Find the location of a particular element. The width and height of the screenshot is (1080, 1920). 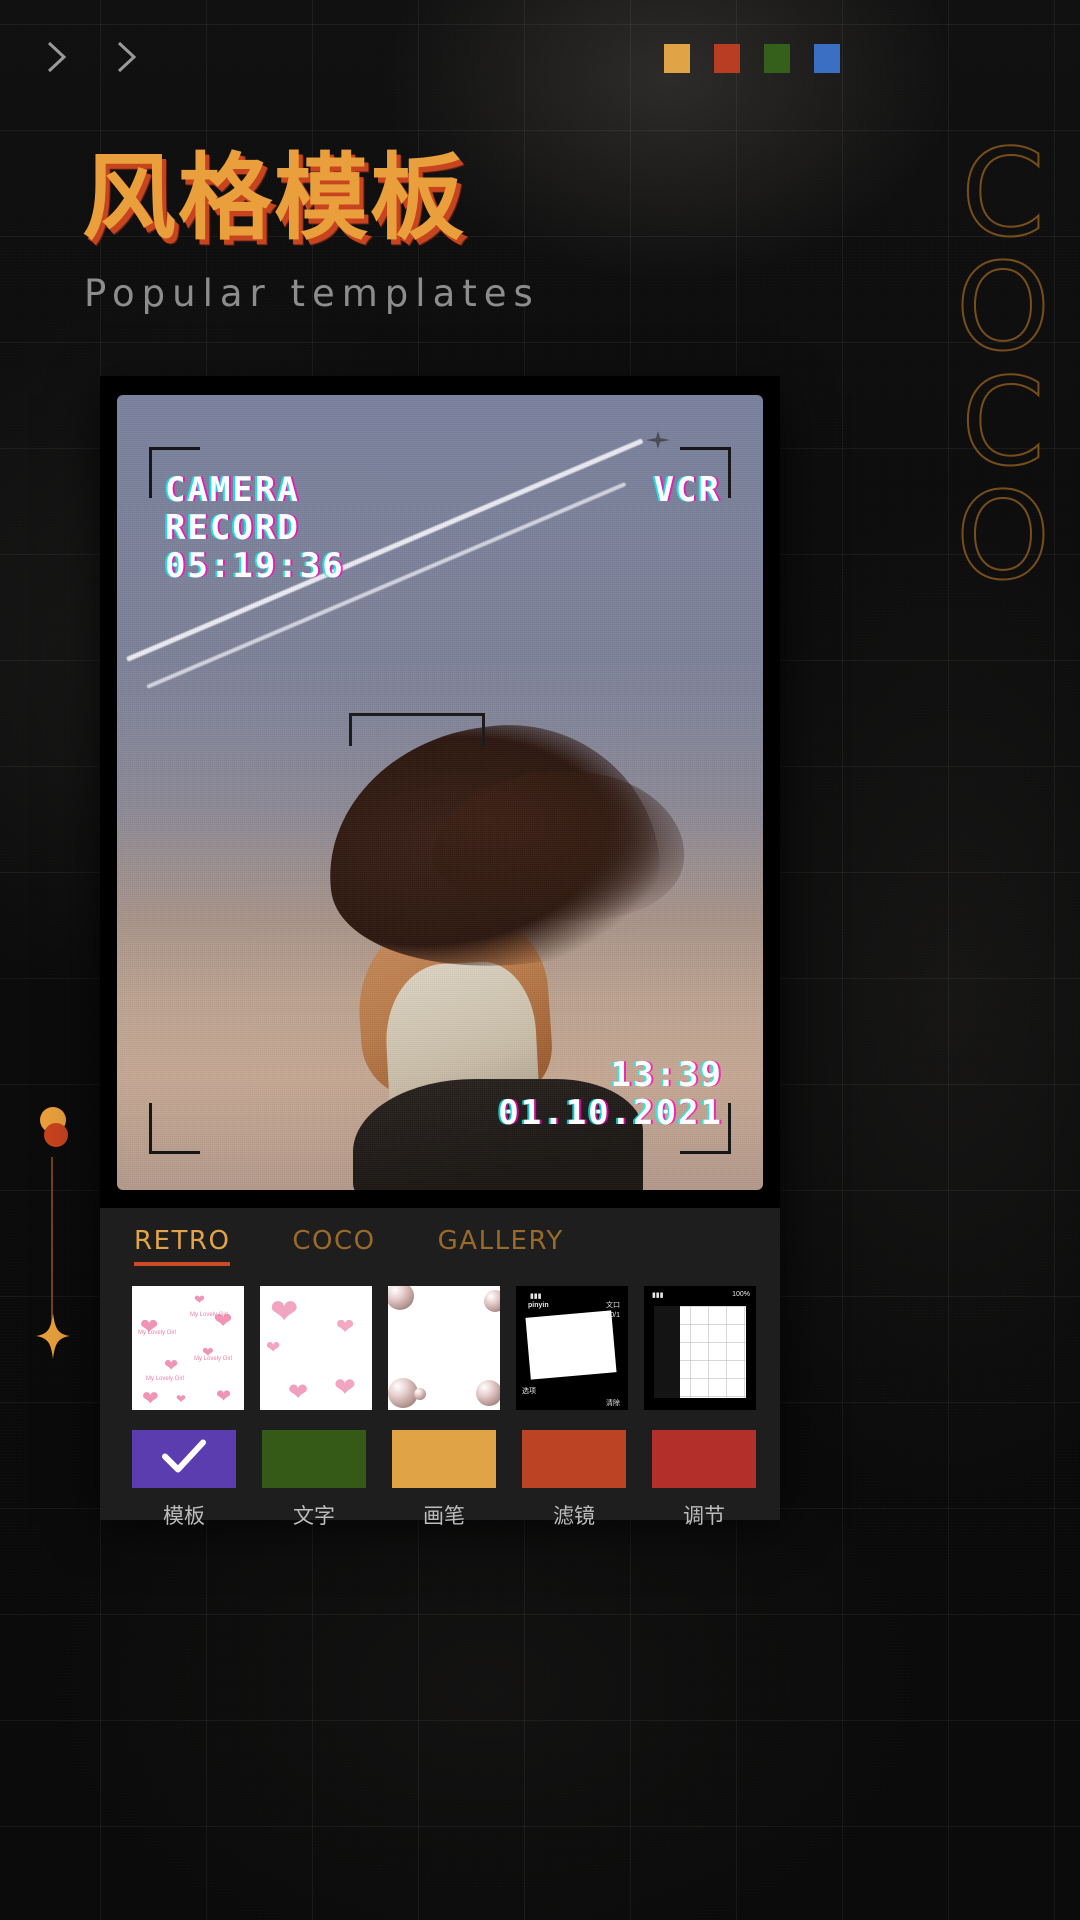

overlay-record-label: RECORD is located at coordinates (232, 528).